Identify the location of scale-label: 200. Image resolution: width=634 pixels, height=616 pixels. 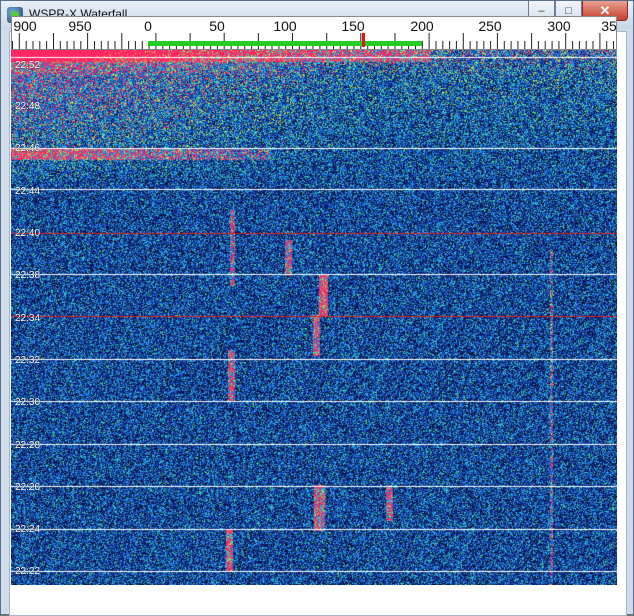
(422, 26).